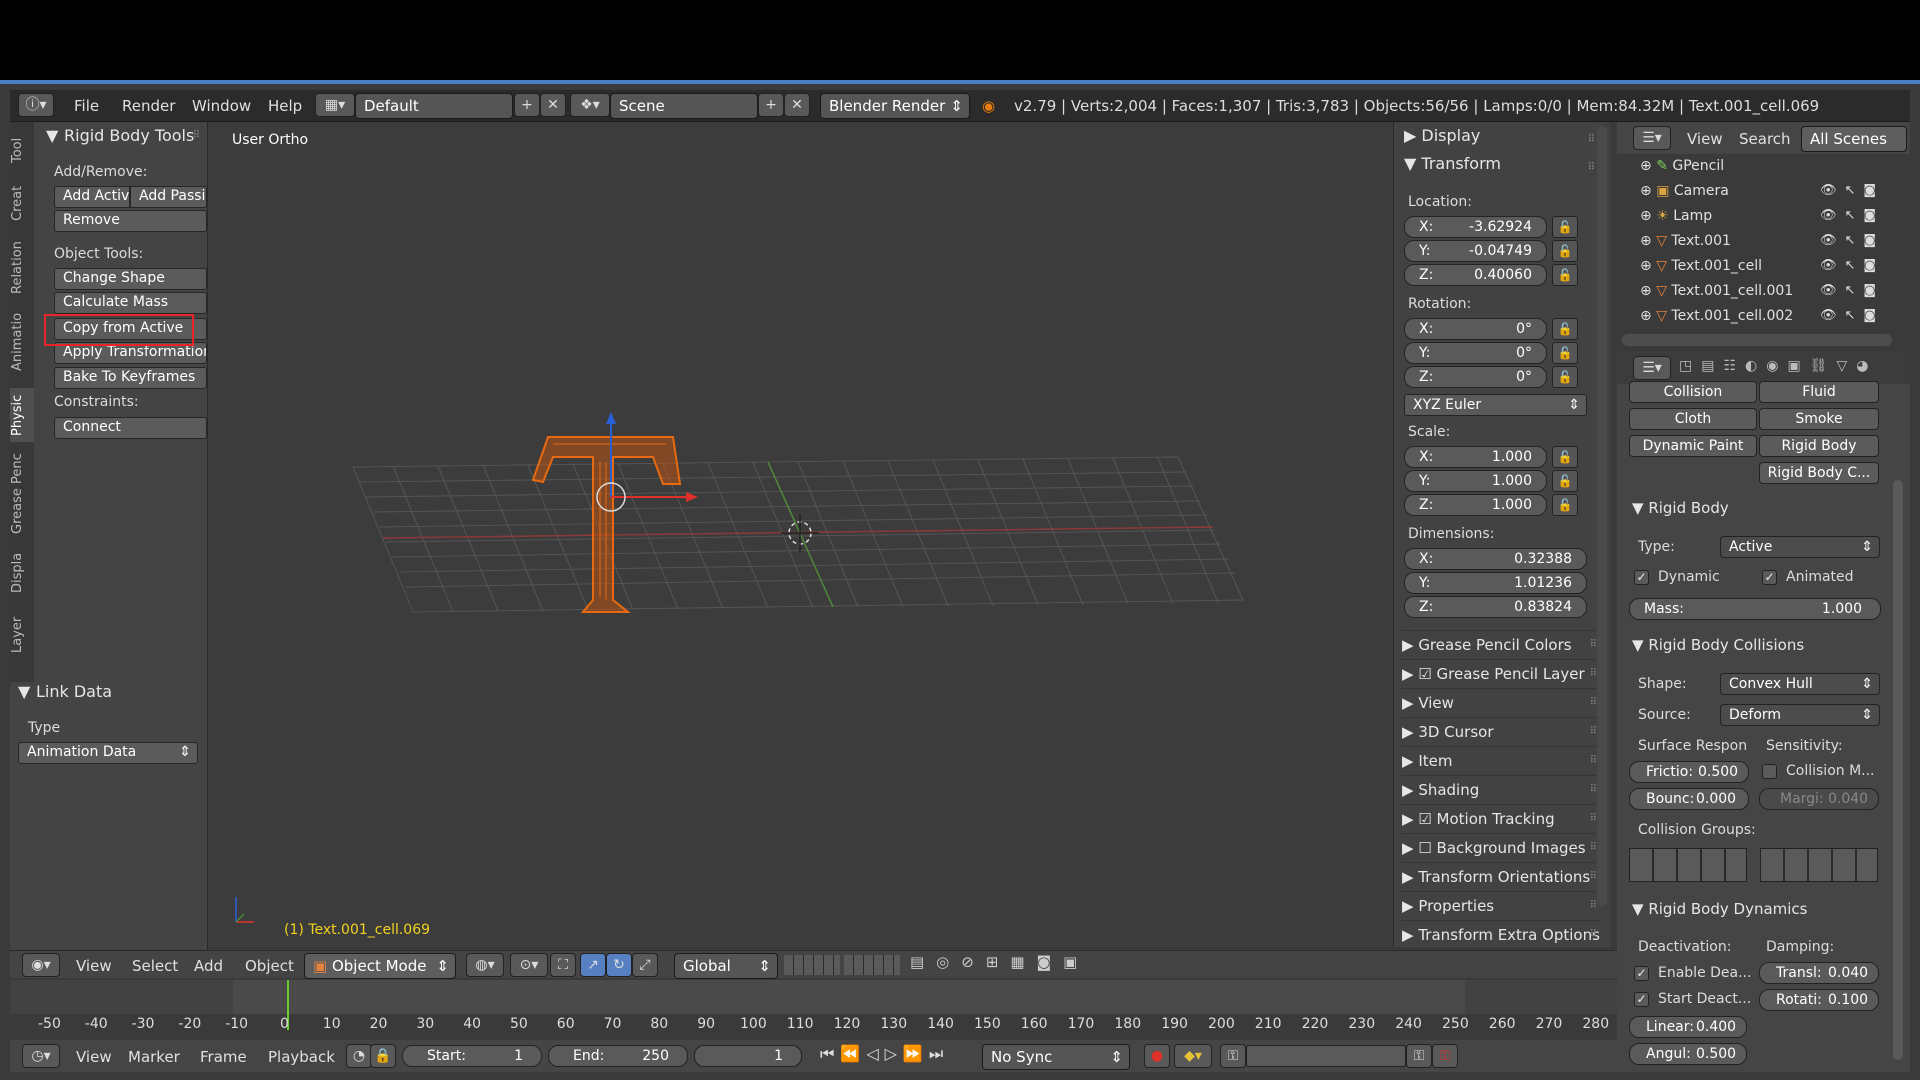 Image resolution: width=1920 pixels, height=1080 pixels. I want to click on menu-window: Window, so click(221, 106).